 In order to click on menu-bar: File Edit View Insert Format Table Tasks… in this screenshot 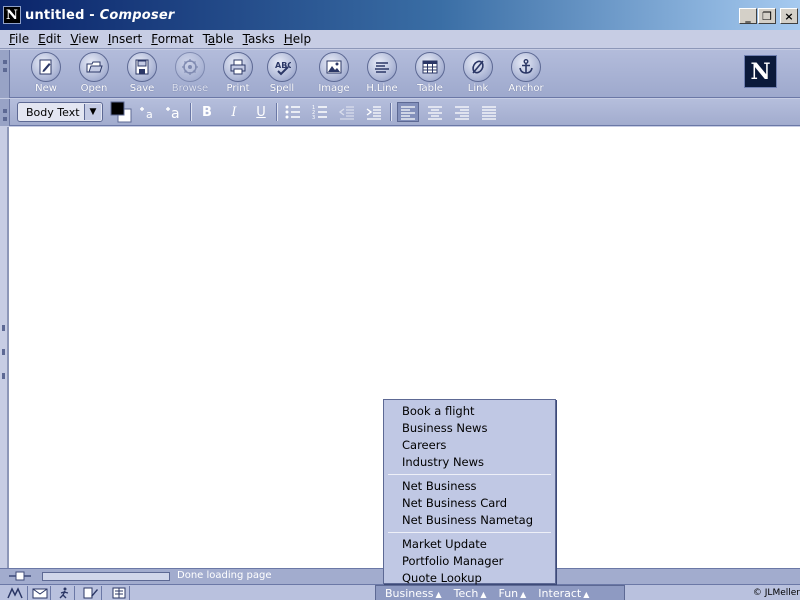, I will do `click(400, 39)`.